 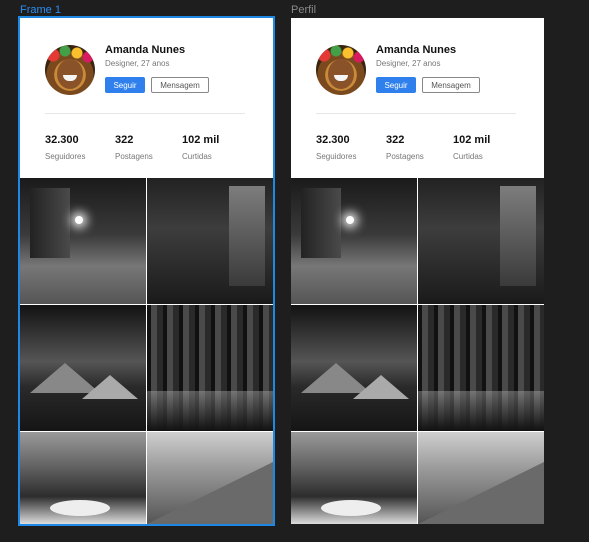 What do you see at coordinates (303, 10) in the screenshot?
I see `frame-2-label: Perfil` at bounding box center [303, 10].